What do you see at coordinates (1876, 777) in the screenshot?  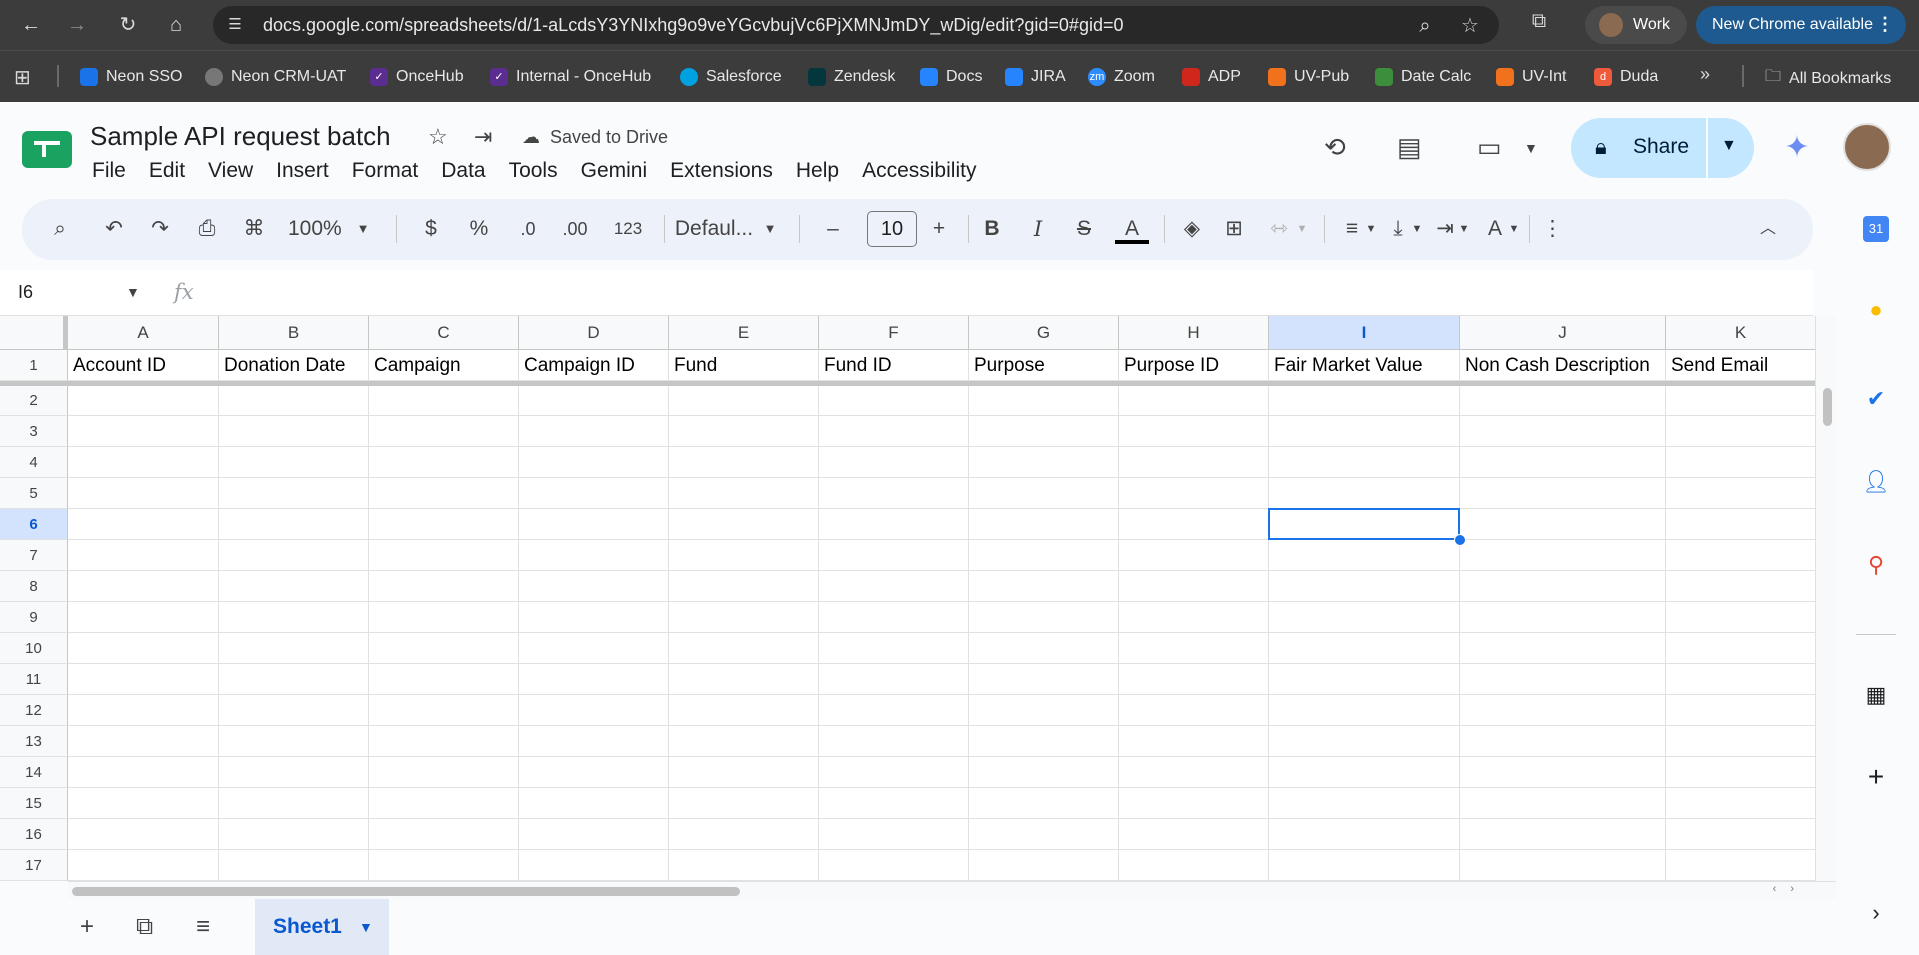 I see `add-addon-icon: +` at bounding box center [1876, 777].